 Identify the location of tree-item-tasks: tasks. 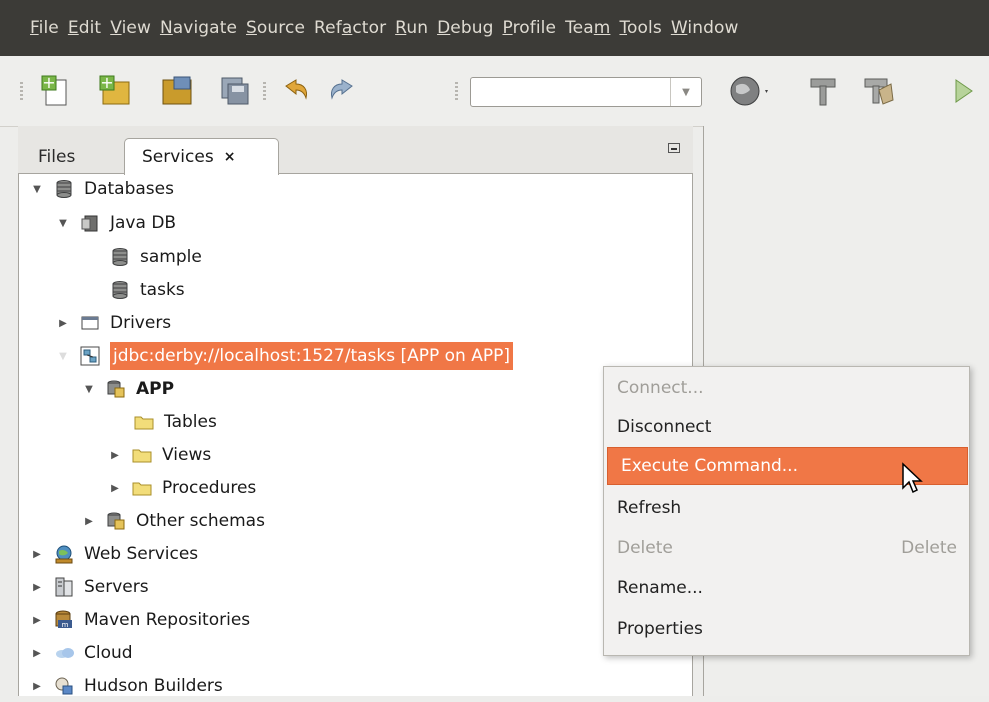
(147, 290).